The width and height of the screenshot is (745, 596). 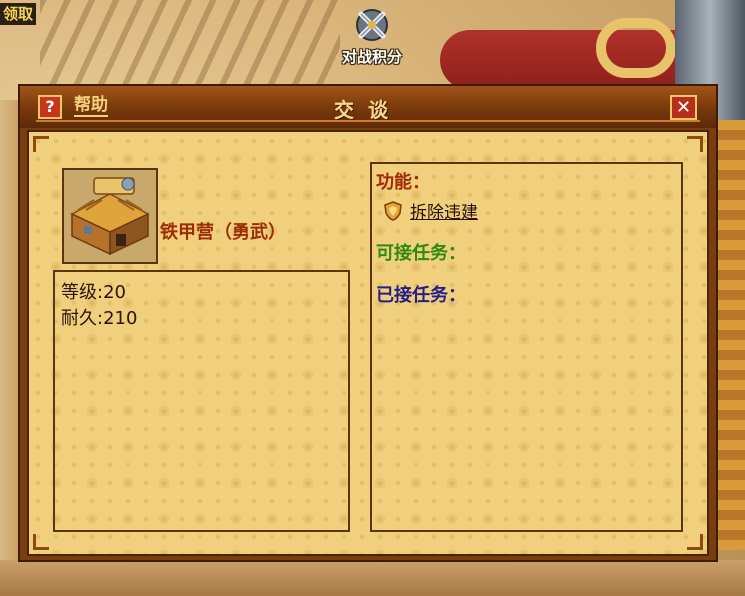 What do you see at coordinates (79, 318) in the screenshot?
I see `durability-label: 耐久` at bounding box center [79, 318].